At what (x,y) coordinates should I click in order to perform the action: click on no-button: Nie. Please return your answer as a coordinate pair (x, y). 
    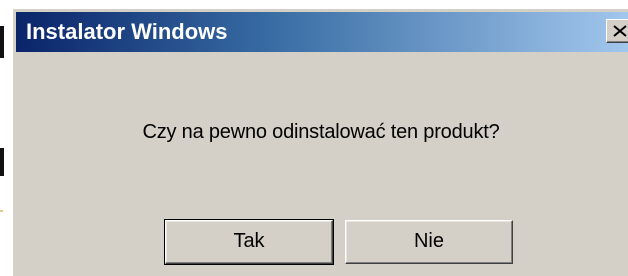
    Looking at the image, I should click on (429, 242).